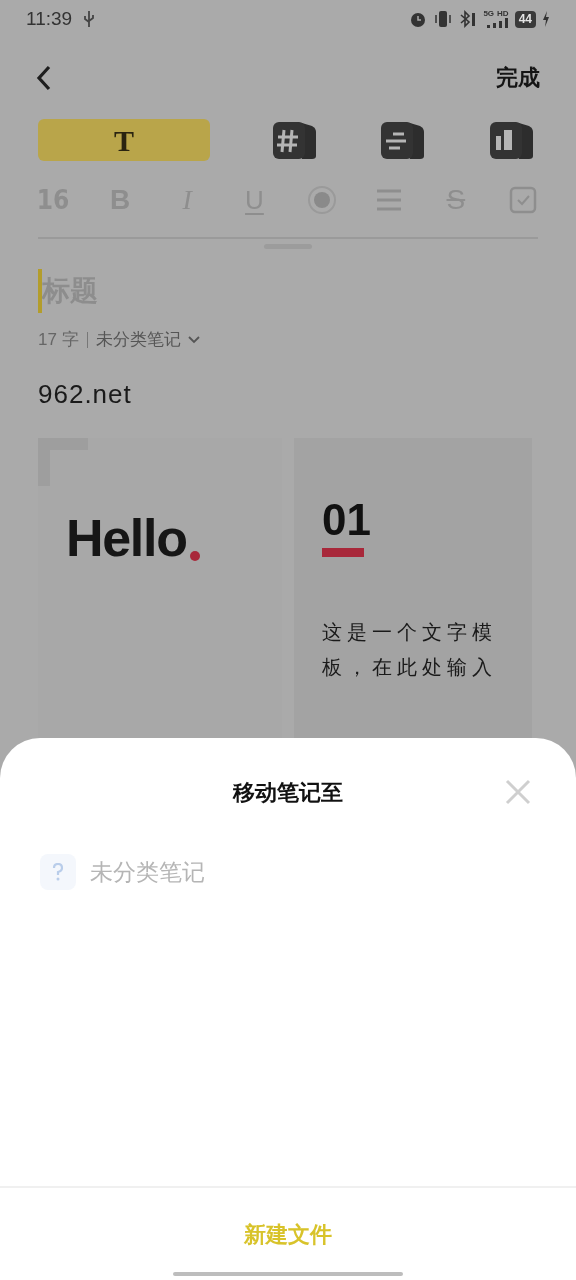 Image resolution: width=576 pixels, height=1280 pixels. I want to click on color-dot-icon, so click(321, 200).